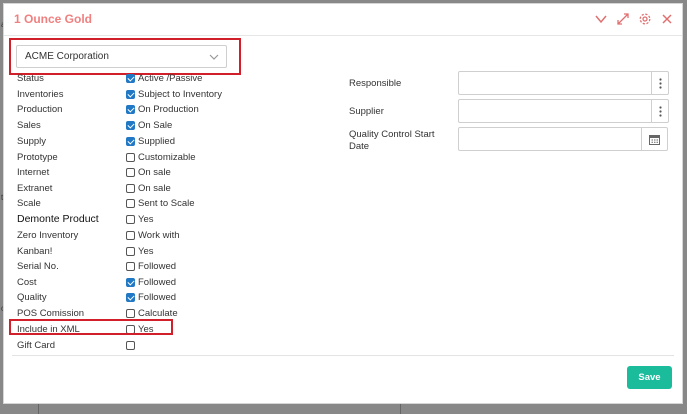 The width and height of the screenshot is (687, 414). Describe the element at coordinates (33, 172) in the screenshot. I see `field-label: Internet` at that location.